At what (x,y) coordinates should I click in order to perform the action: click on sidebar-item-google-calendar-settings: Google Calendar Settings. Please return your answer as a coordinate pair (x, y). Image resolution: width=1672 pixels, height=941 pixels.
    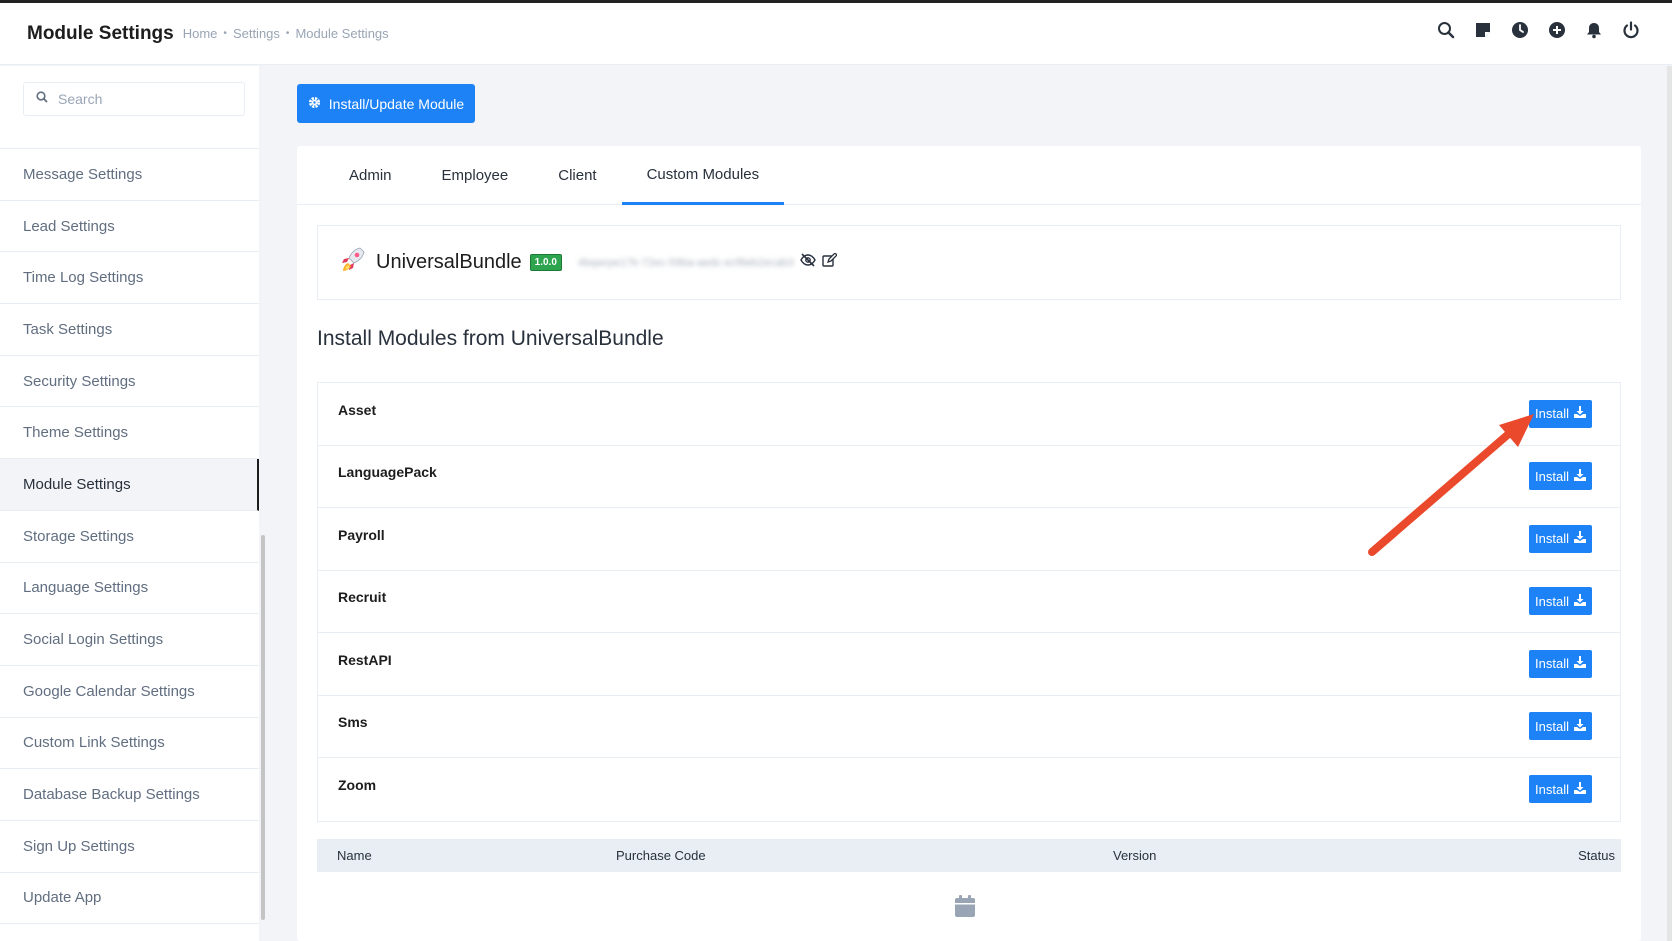
    Looking at the image, I should click on (129, 692).